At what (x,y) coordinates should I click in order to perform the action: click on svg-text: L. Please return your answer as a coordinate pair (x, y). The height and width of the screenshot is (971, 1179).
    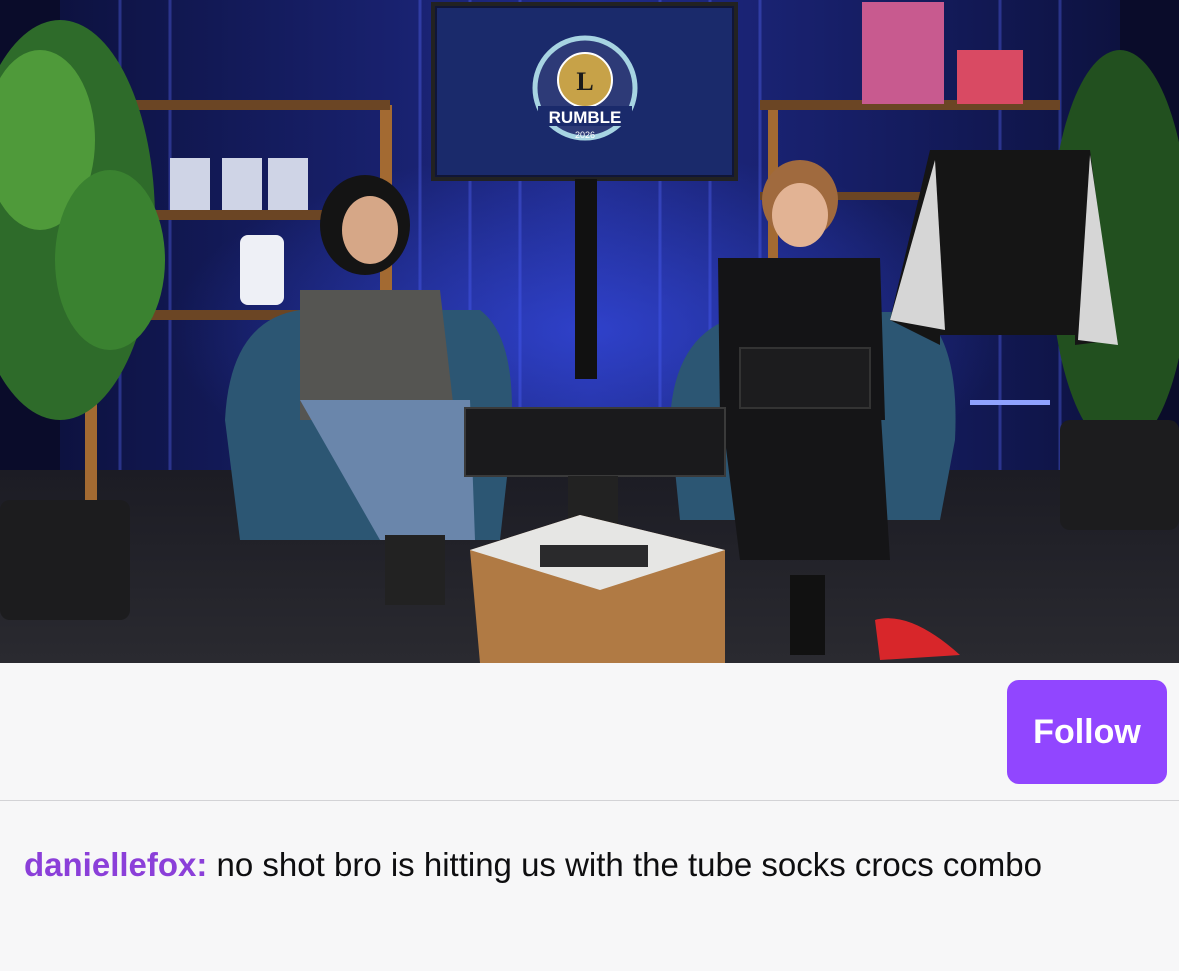
    Looking at the image, I should click on (584, 81).